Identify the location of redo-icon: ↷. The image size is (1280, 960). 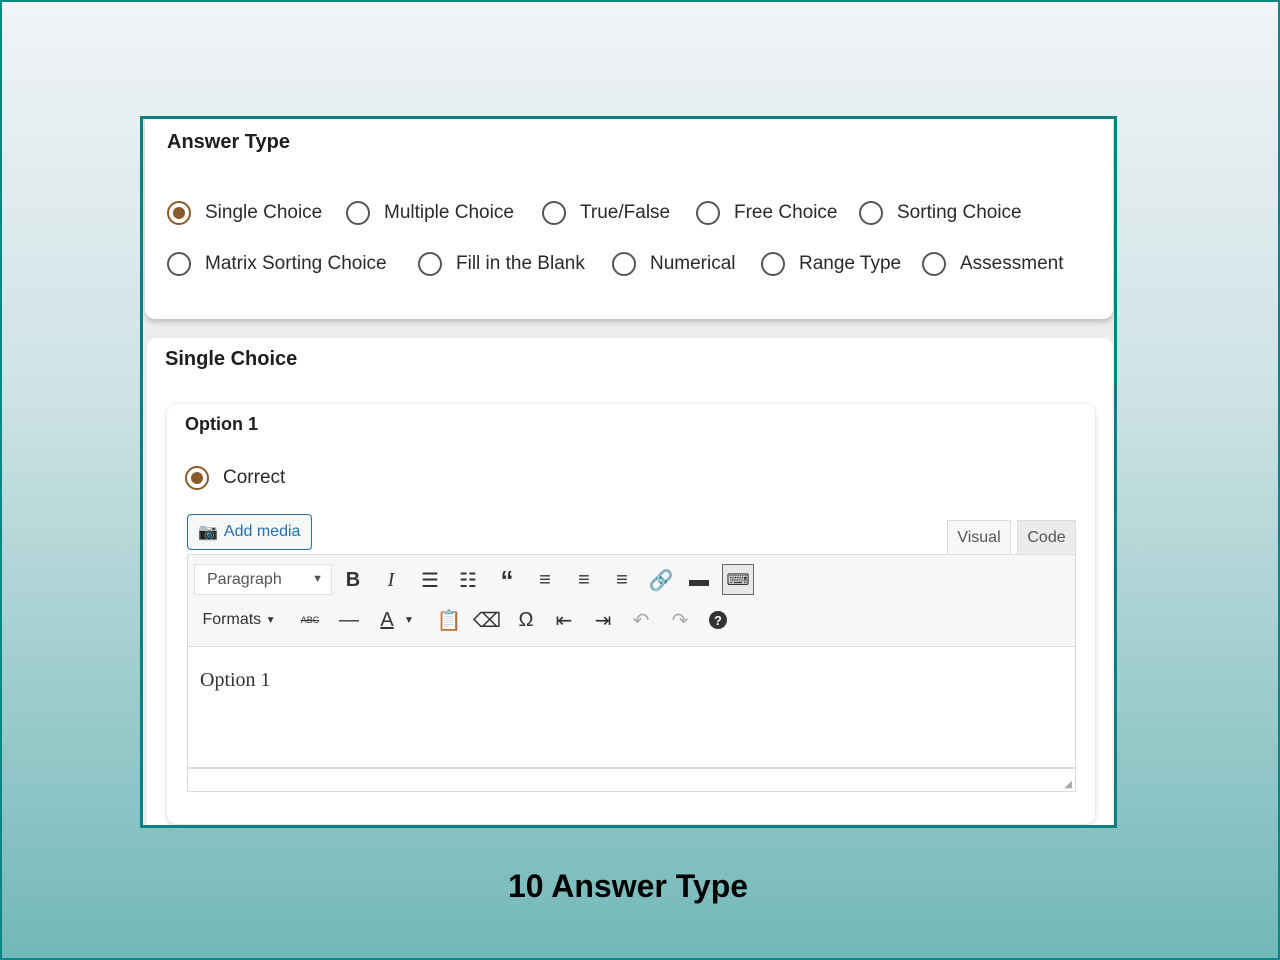
(680, 620).